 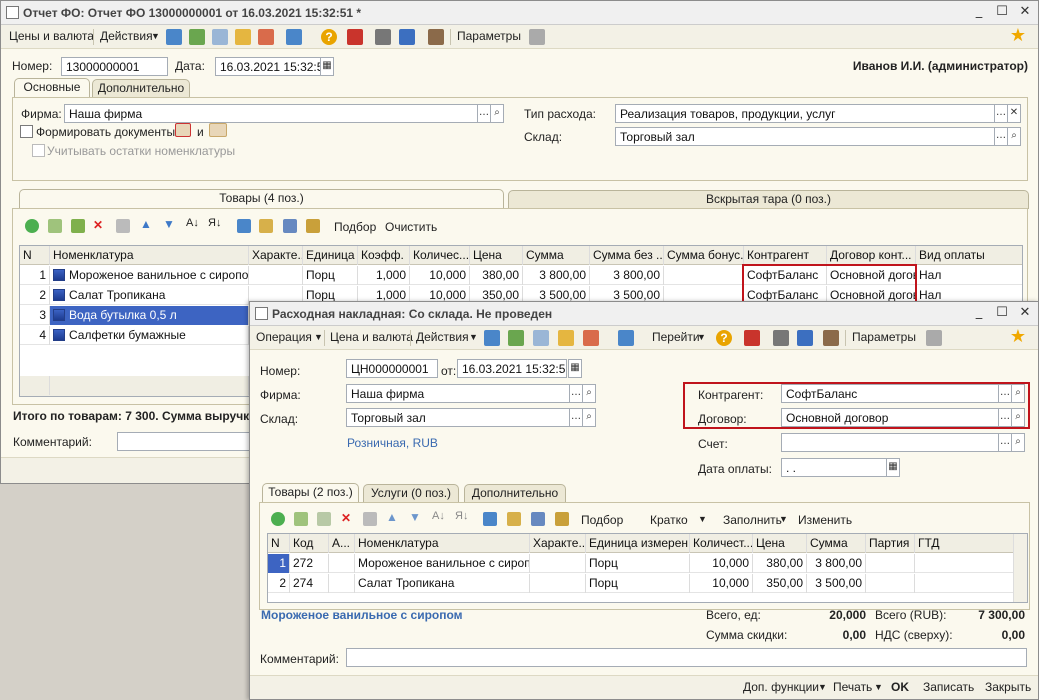 I want to click on clear-button: Очистить, so click(x=411, y=227).